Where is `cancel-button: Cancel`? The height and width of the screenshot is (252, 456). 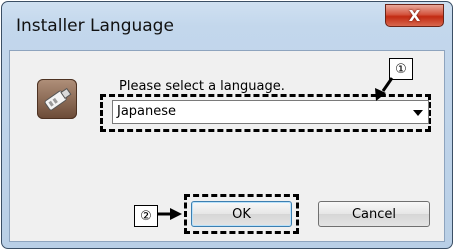 cancel-button: Cancel is located at coordinates (374, 214).